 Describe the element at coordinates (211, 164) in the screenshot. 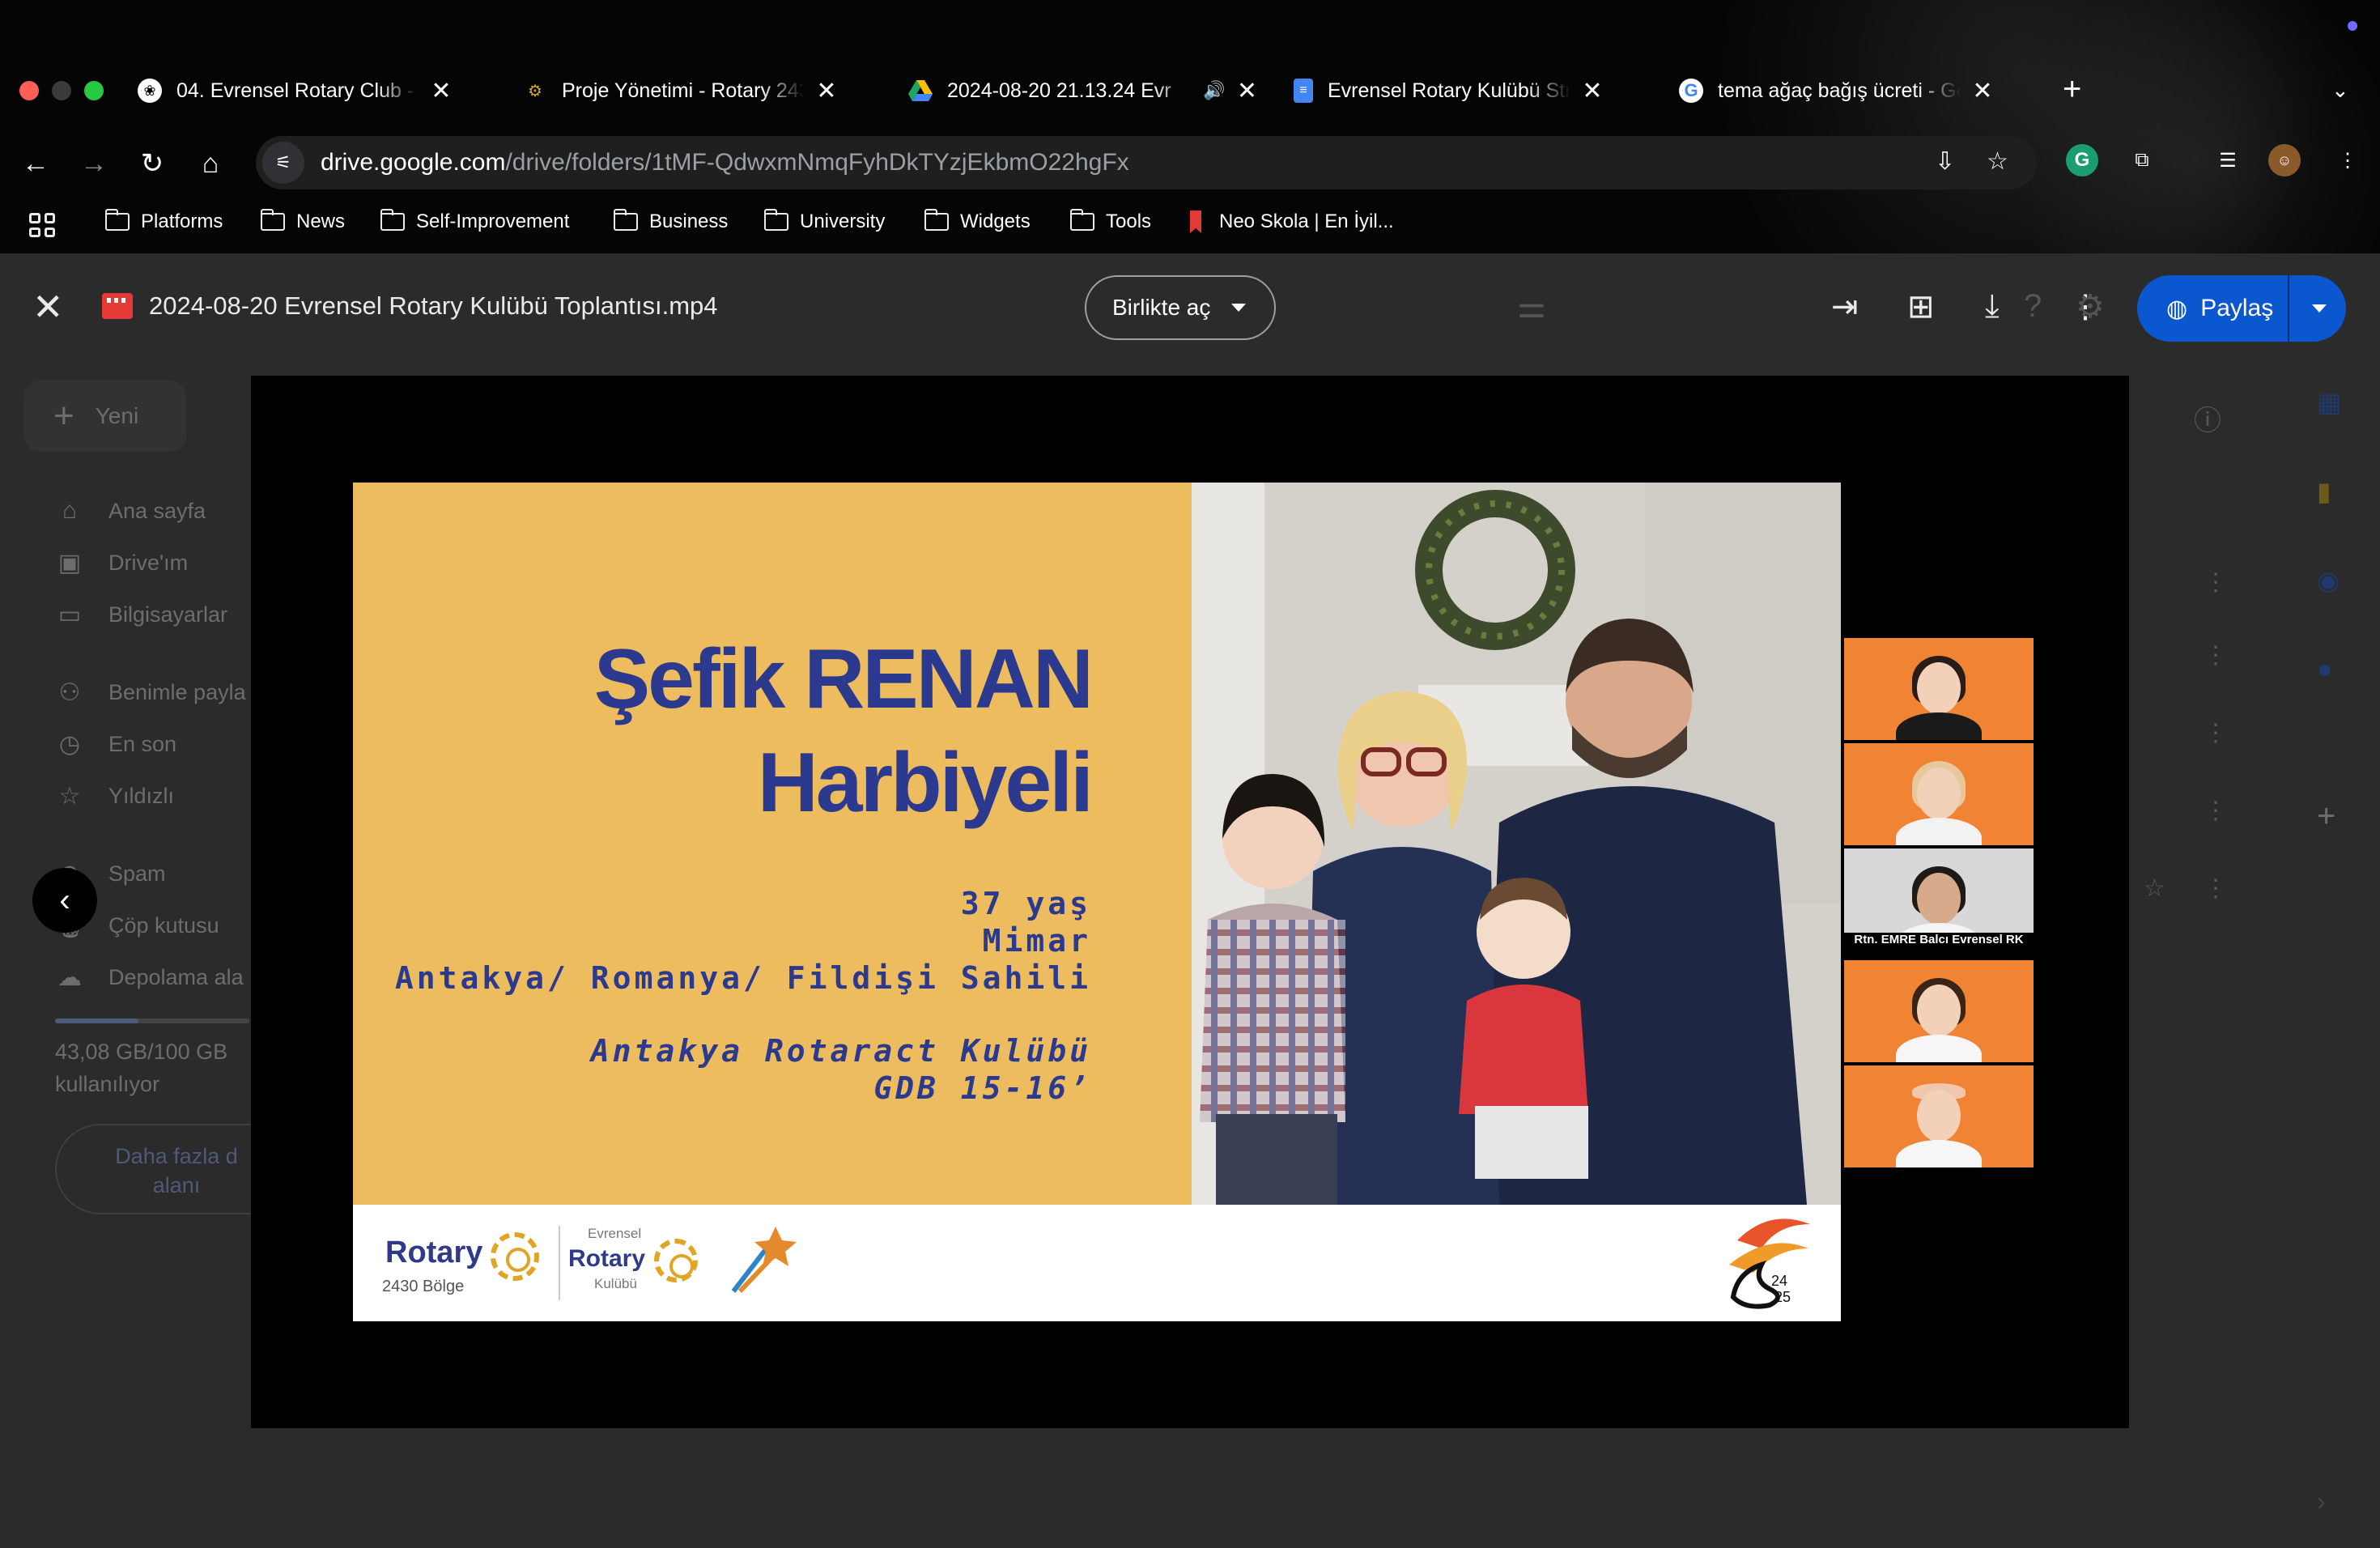

I see `home-icon: ⌂` at that location.